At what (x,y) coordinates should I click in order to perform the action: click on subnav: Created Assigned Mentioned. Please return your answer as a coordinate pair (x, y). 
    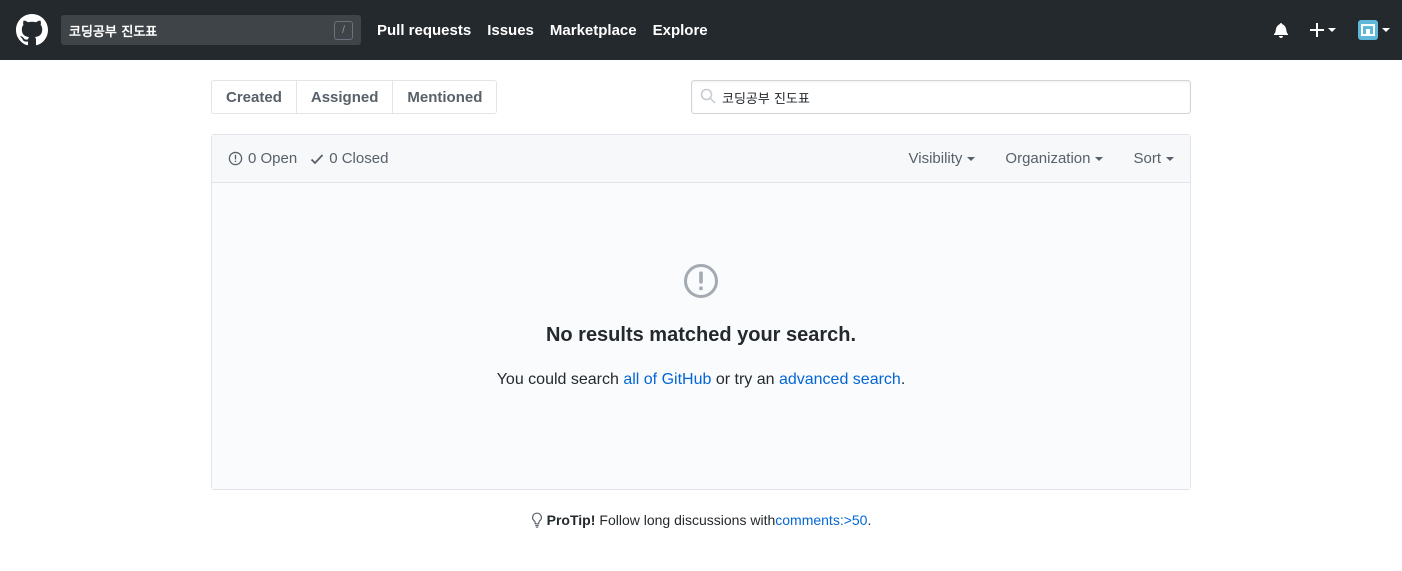
    Looking at the image, I should click on (701, 97).